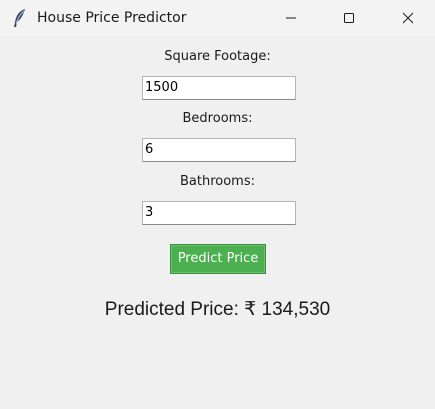 This screenshot has width=435, height=409. What do you see at coordinates (217, 181) in the screenshot?
I see `bathrooms-label: Bathrooms:` at bounding box center [217, 181].